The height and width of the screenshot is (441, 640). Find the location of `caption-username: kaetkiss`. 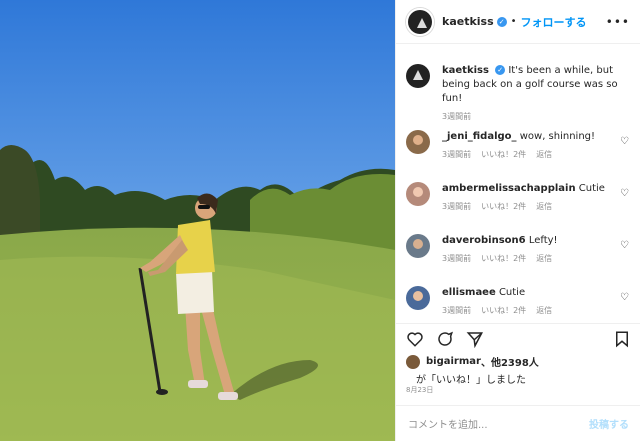

caption-username: kaetkiss is located at coordinates (465, 70).